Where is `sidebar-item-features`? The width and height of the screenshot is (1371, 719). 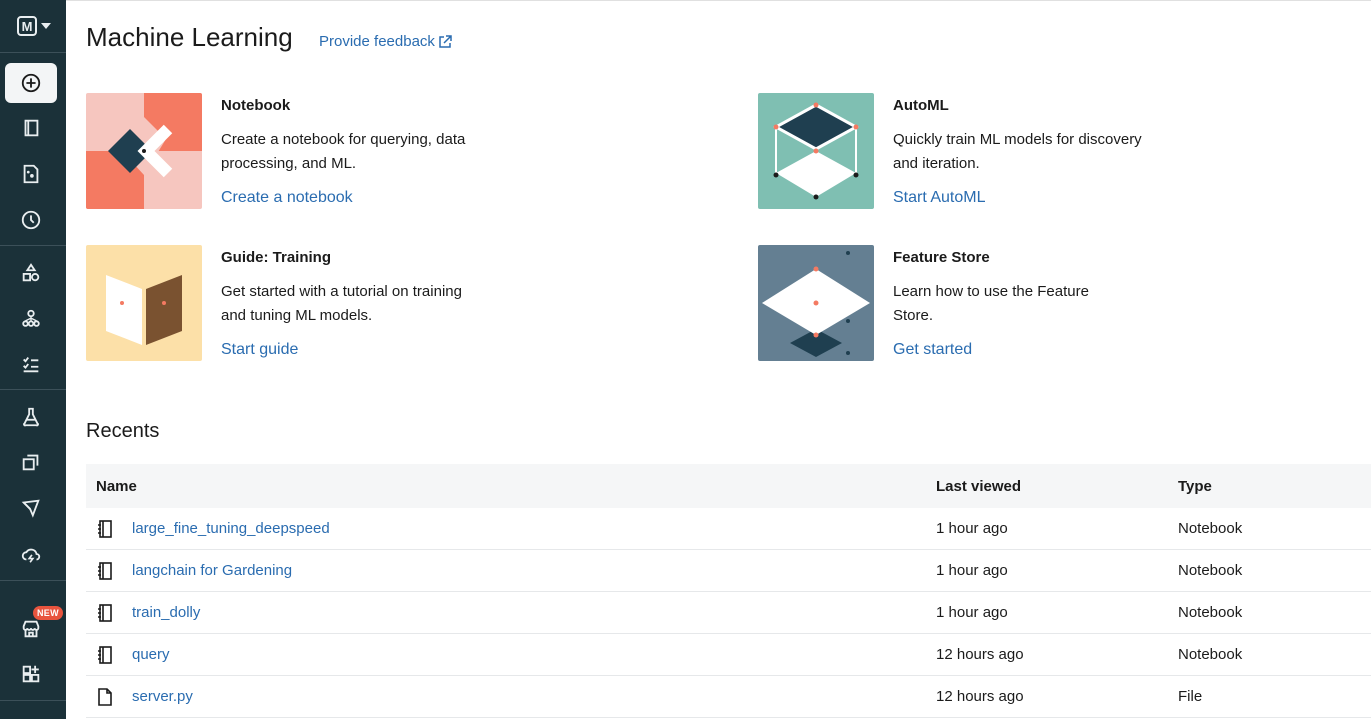
sidebar-item-features is located at coordinates (31, 462).